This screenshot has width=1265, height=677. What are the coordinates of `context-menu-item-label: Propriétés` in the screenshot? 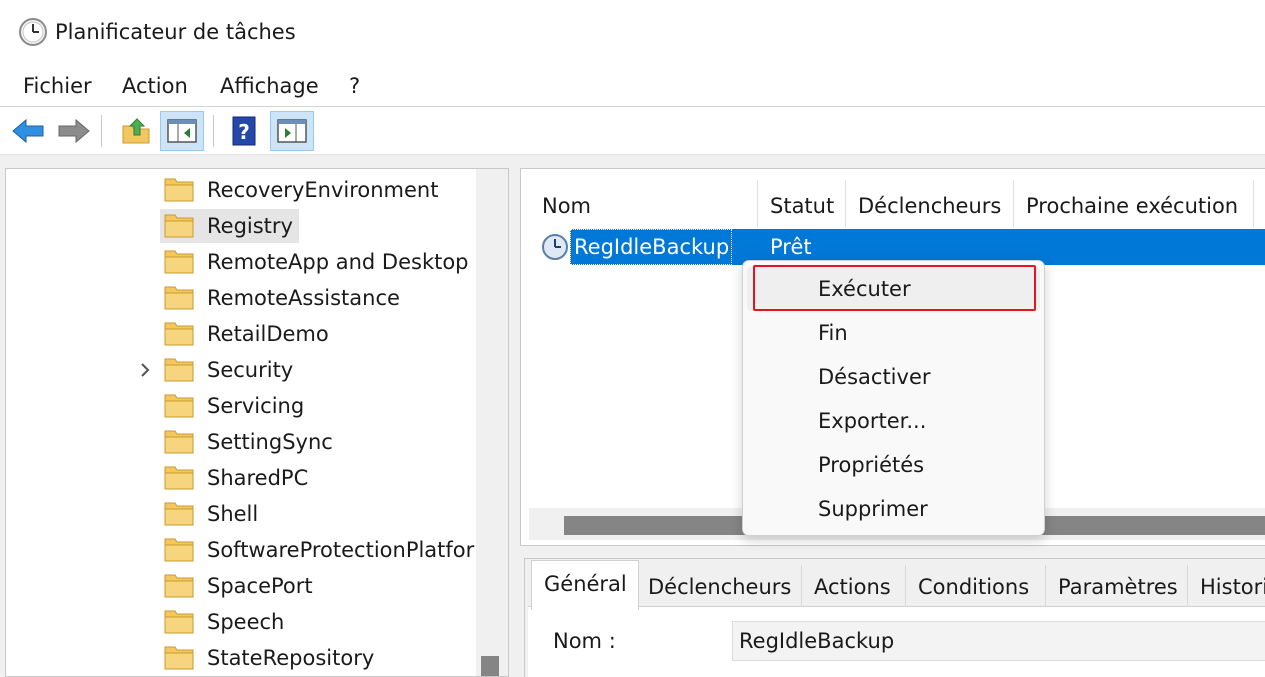 It's located at (871, 465).